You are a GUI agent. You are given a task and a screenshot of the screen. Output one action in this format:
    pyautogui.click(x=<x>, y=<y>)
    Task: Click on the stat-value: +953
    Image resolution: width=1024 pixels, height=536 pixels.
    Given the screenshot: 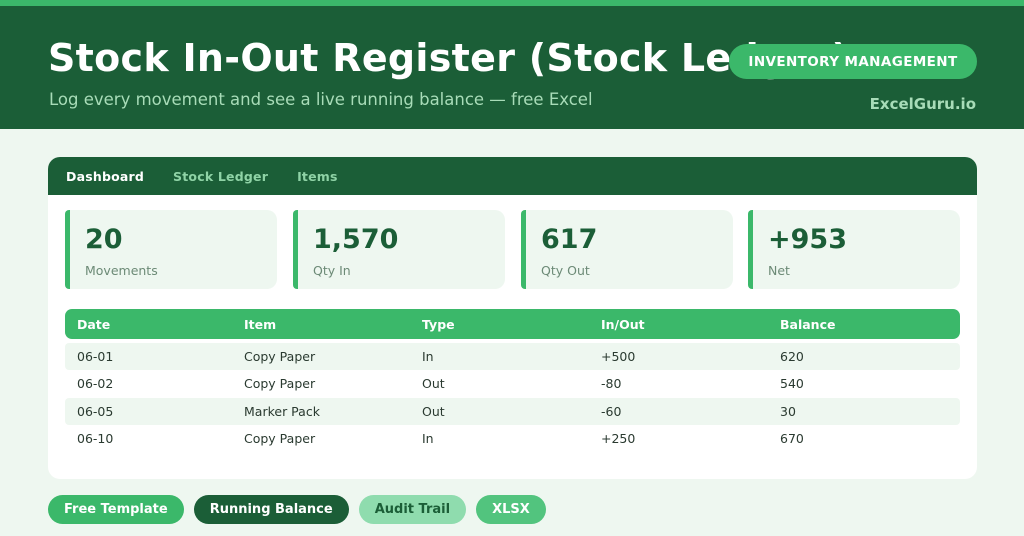 What is the action you would take?
    pyautogui.click(x=807, y=239)
    